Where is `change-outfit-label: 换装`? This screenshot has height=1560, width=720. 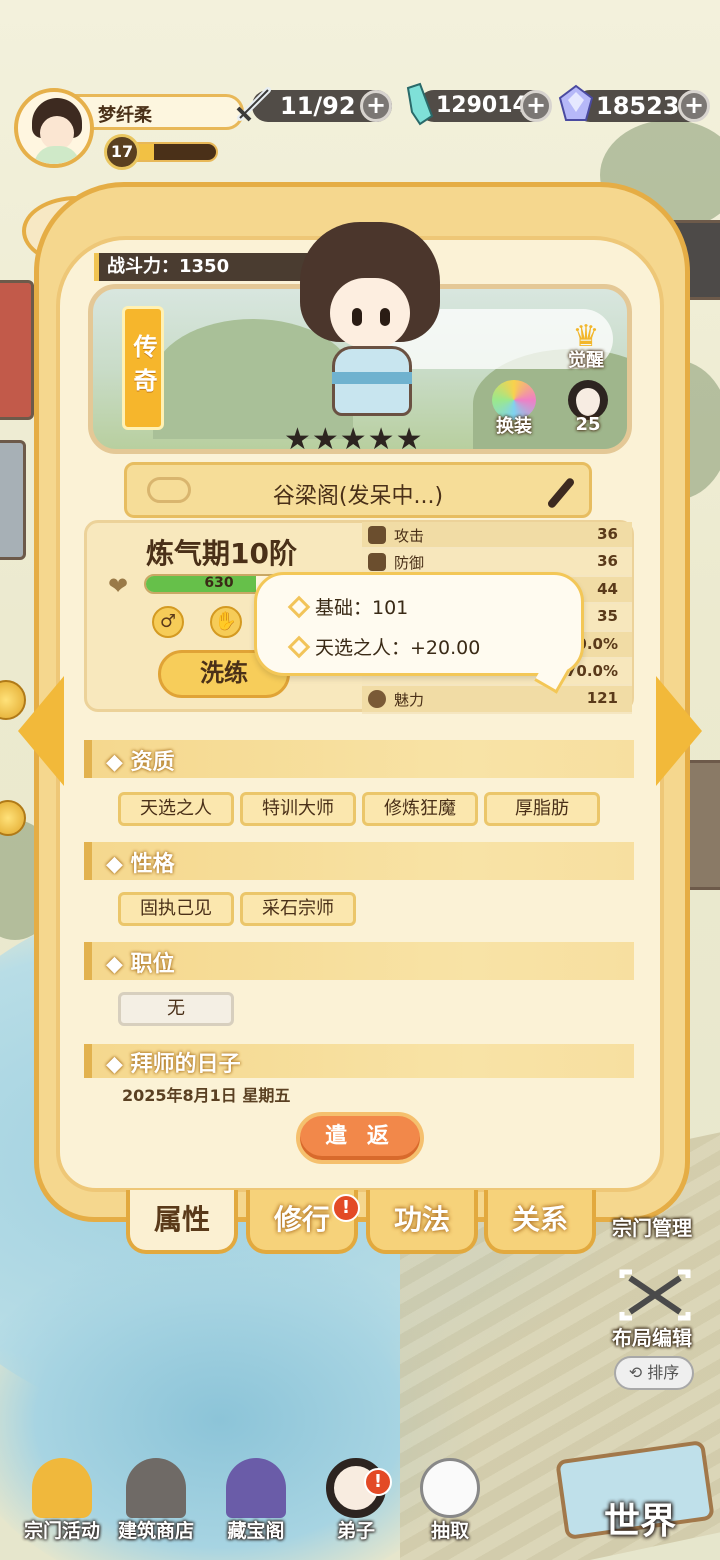 change-outfit-label: 换装 is located at coordinates (514, 426).